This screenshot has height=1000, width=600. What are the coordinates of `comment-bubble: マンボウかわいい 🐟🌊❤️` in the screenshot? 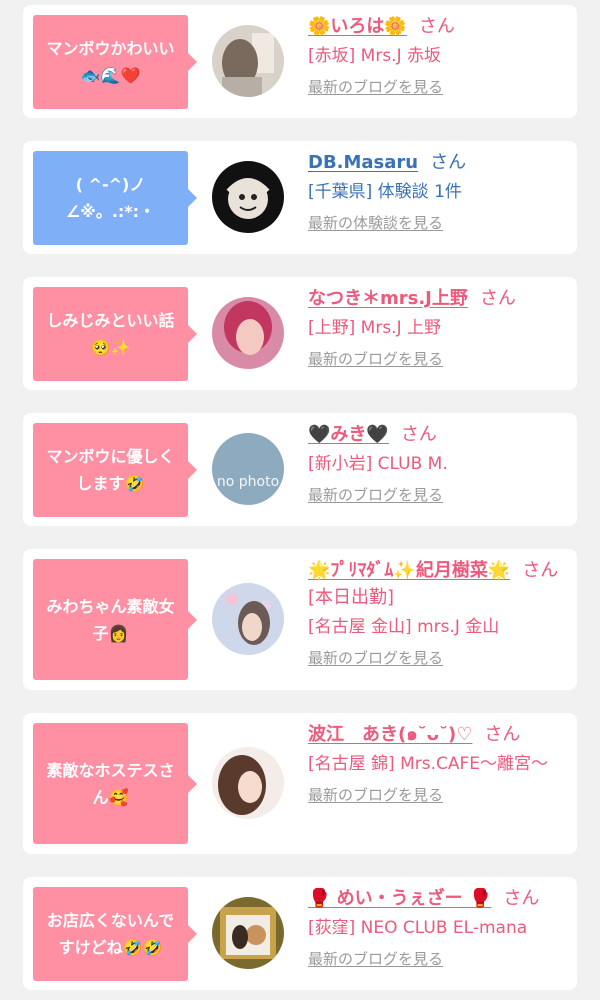 It's located at (115, 62).